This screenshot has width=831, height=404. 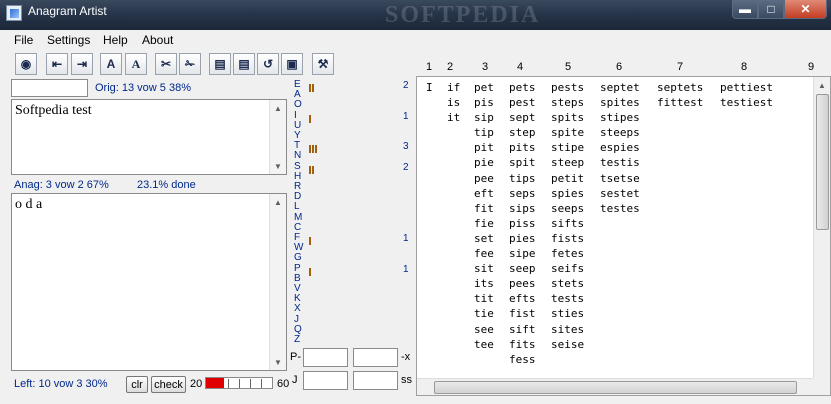 What do you see at coordinates (239, 383) in the screenshot?
I see `length-gauge` at bounding box center [239, 383].